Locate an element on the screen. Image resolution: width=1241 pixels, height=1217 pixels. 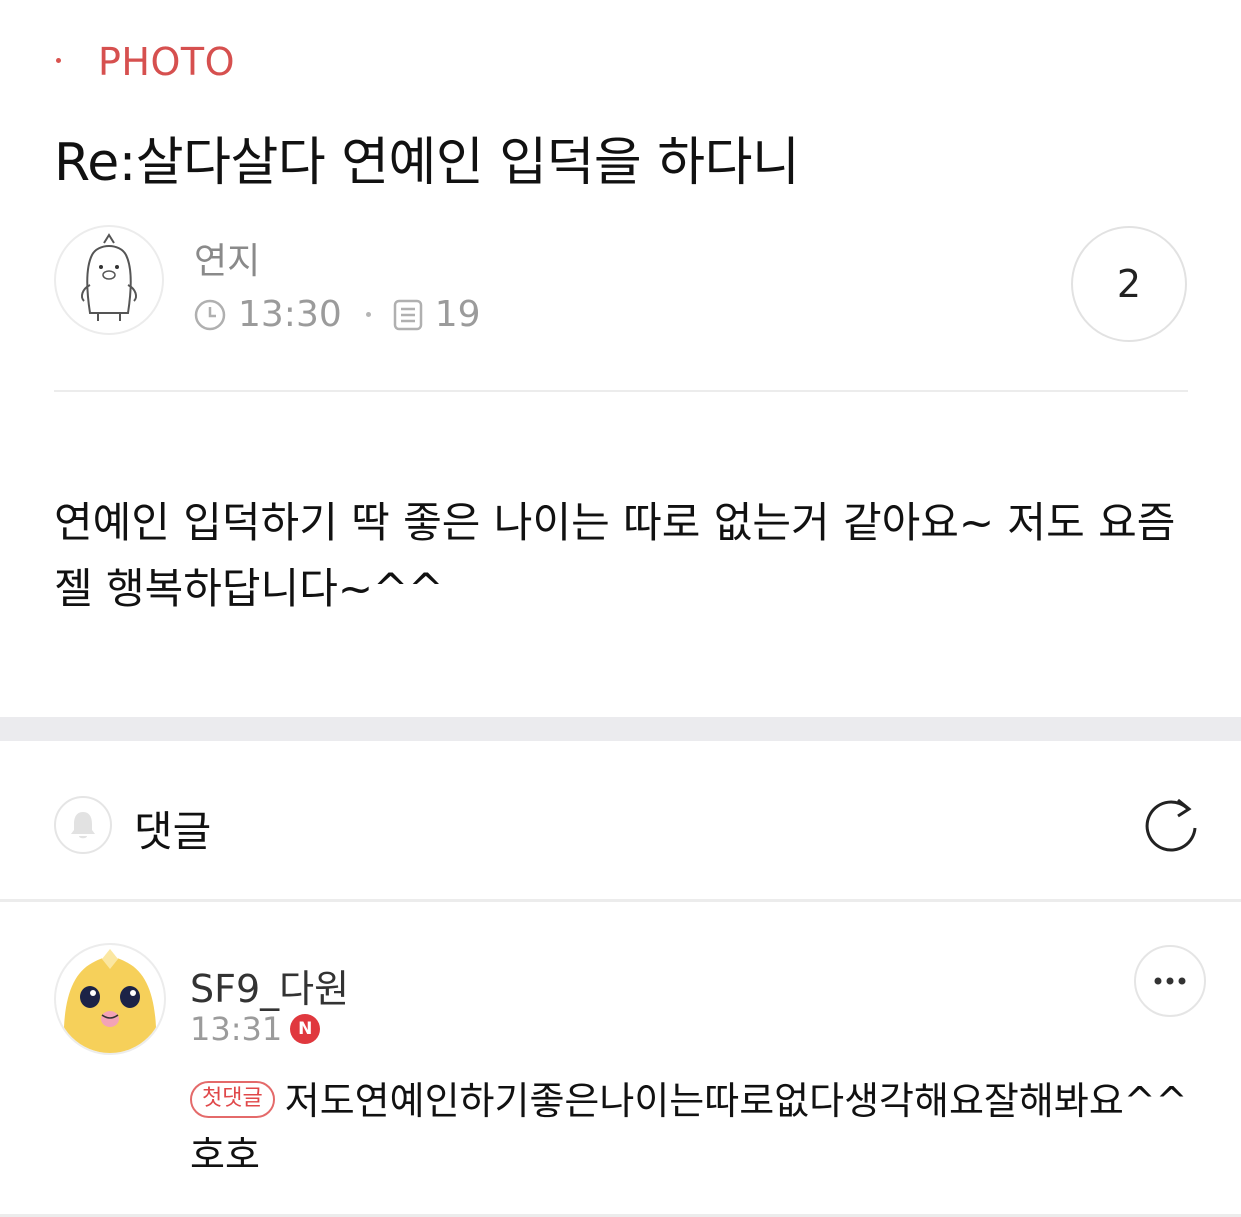
refresh-button is located at coordinates (1171, 825).